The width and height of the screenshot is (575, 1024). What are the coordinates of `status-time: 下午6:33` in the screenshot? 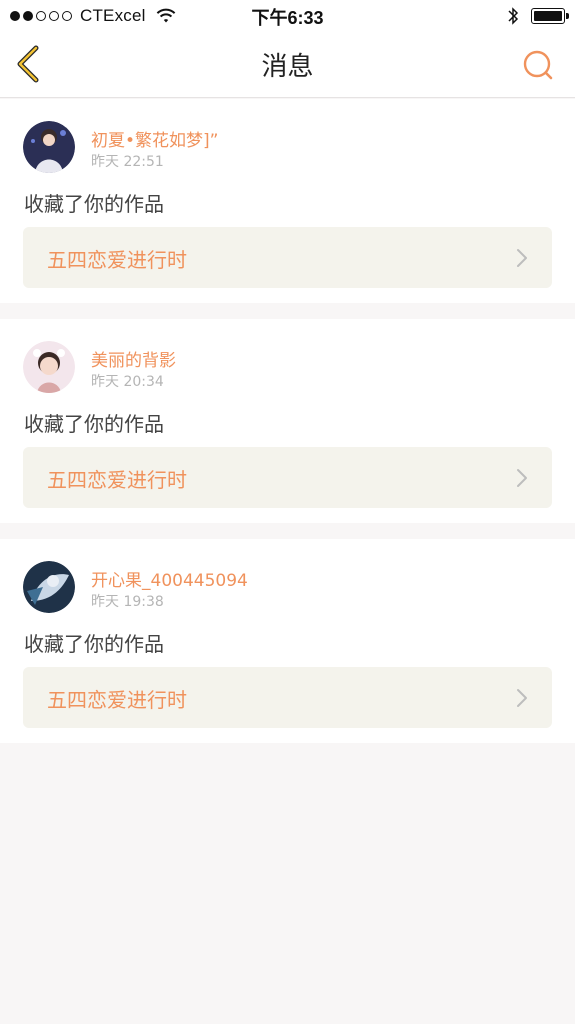 It's located at (287, 18).